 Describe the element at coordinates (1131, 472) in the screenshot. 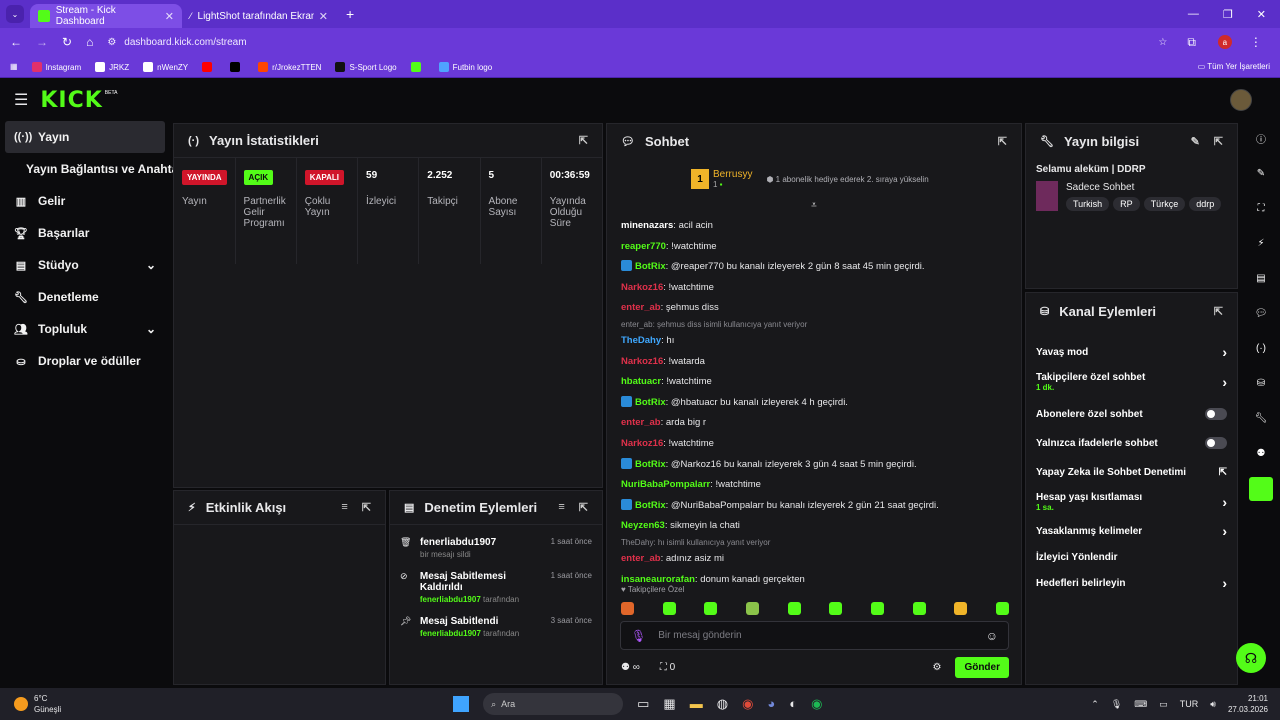

I see `ai-moderation-row: Yapay Zeka ile Sohbet Denetimi ⇱` at that location.